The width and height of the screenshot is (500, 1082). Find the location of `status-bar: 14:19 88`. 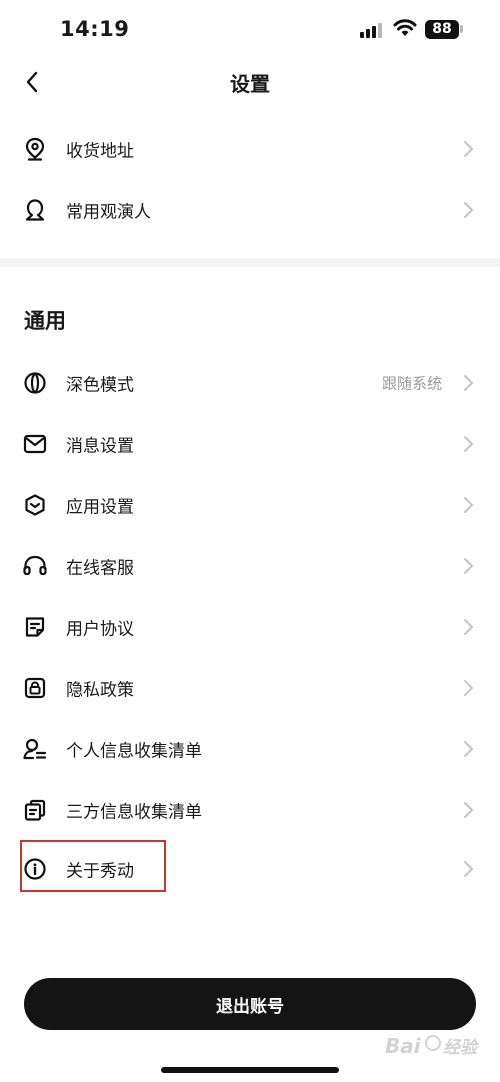

status-bar: 14:19 88 is located at coordinates (250, 30).